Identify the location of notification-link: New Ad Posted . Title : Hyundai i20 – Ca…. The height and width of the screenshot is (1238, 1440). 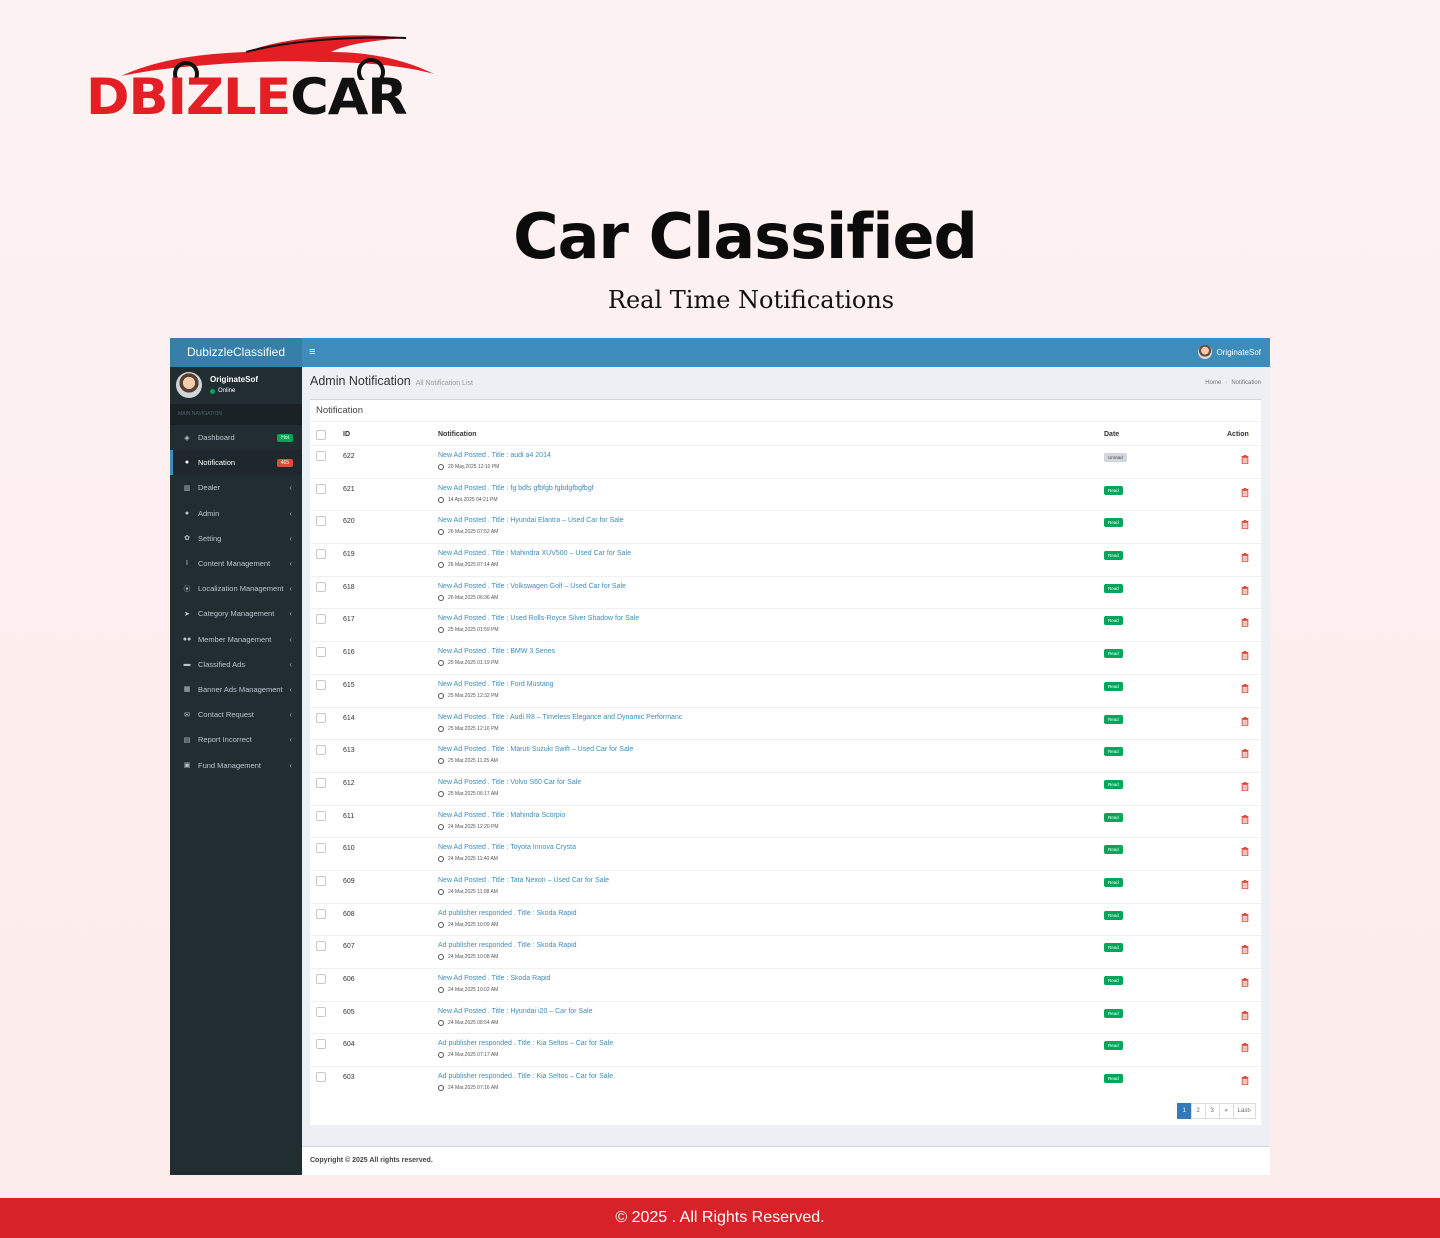
(515, 1011).